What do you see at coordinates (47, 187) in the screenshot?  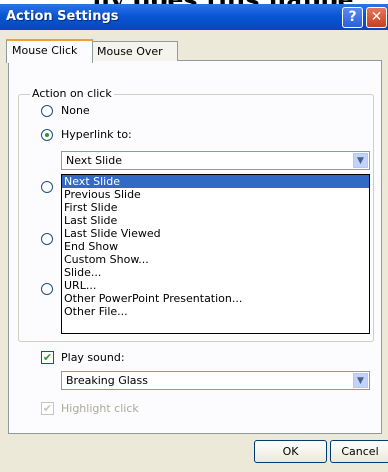 I see `radio-run-program-button` at bounding box center [47, 187].